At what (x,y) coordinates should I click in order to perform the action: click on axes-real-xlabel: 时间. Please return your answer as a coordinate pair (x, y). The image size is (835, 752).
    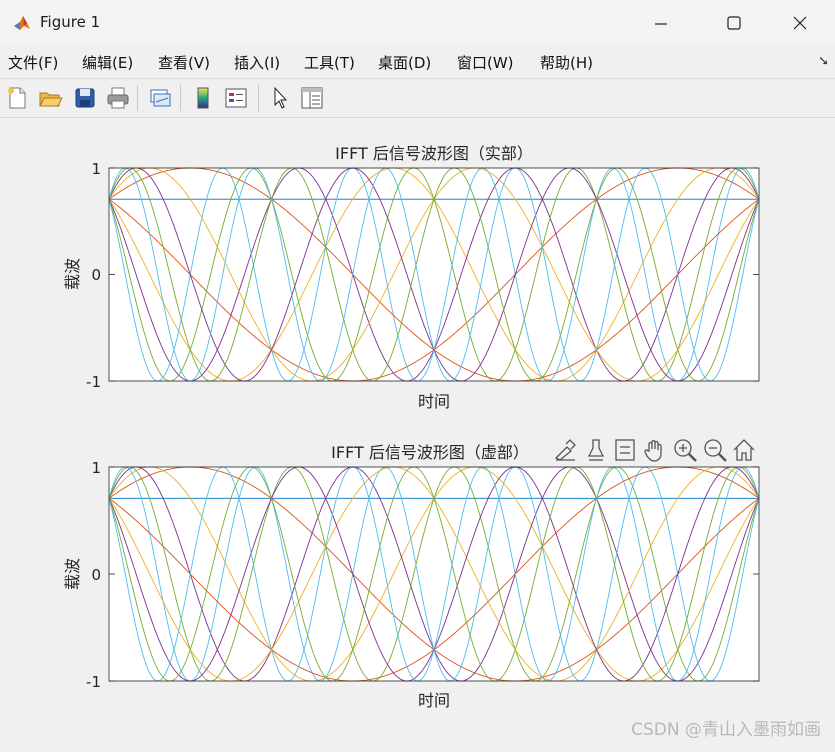
    Looking at the image, I should click on (434, 401).